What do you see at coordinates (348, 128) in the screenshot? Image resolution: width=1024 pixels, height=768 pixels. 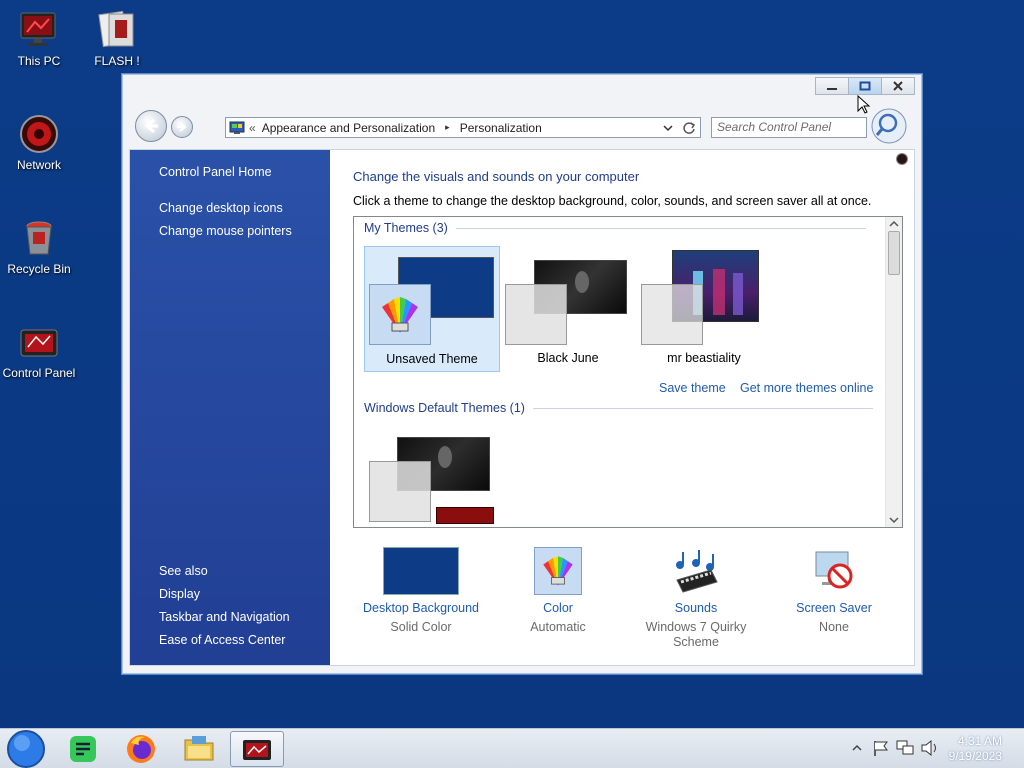 I see `breadcrumb-appearance: Appearance and Personalization` at bounding box center [348, 128].